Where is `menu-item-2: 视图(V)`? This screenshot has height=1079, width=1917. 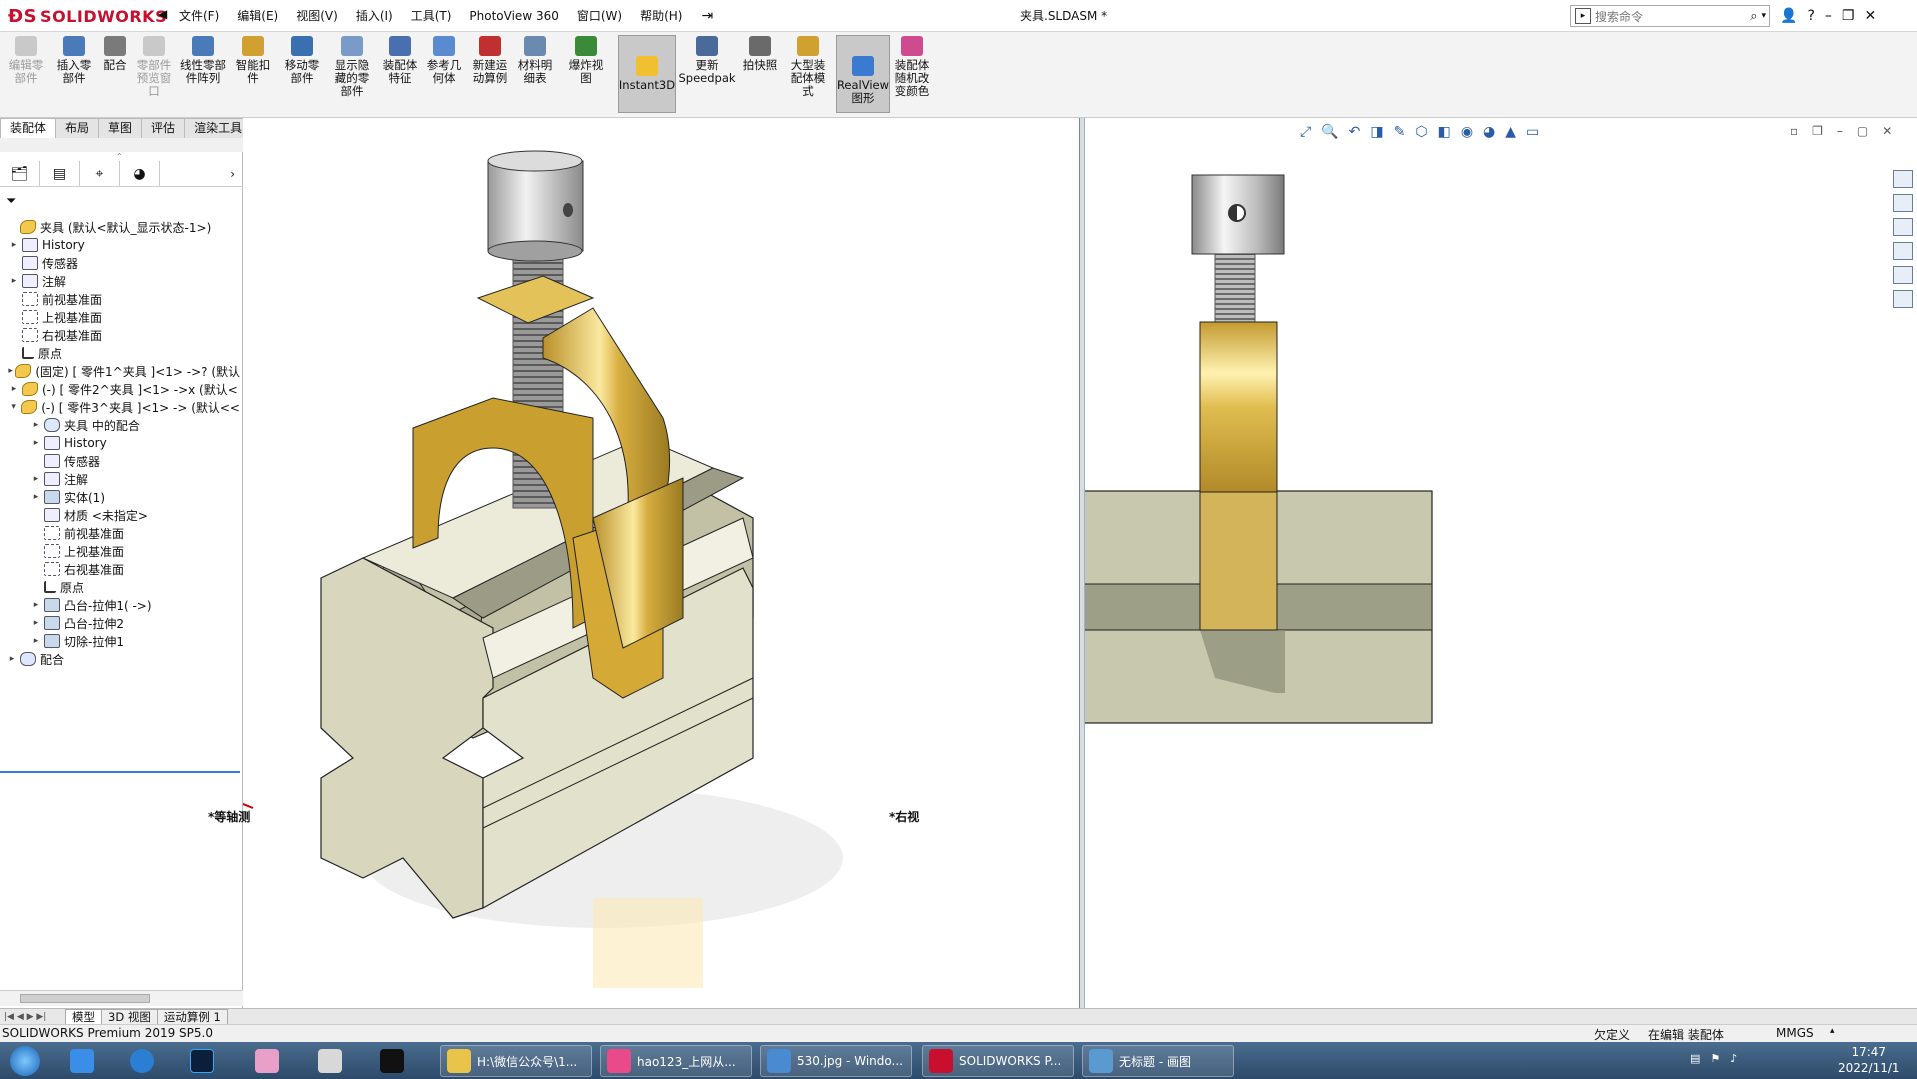
menu-item-2: 视图(V) is located at coordinates (317, 16).